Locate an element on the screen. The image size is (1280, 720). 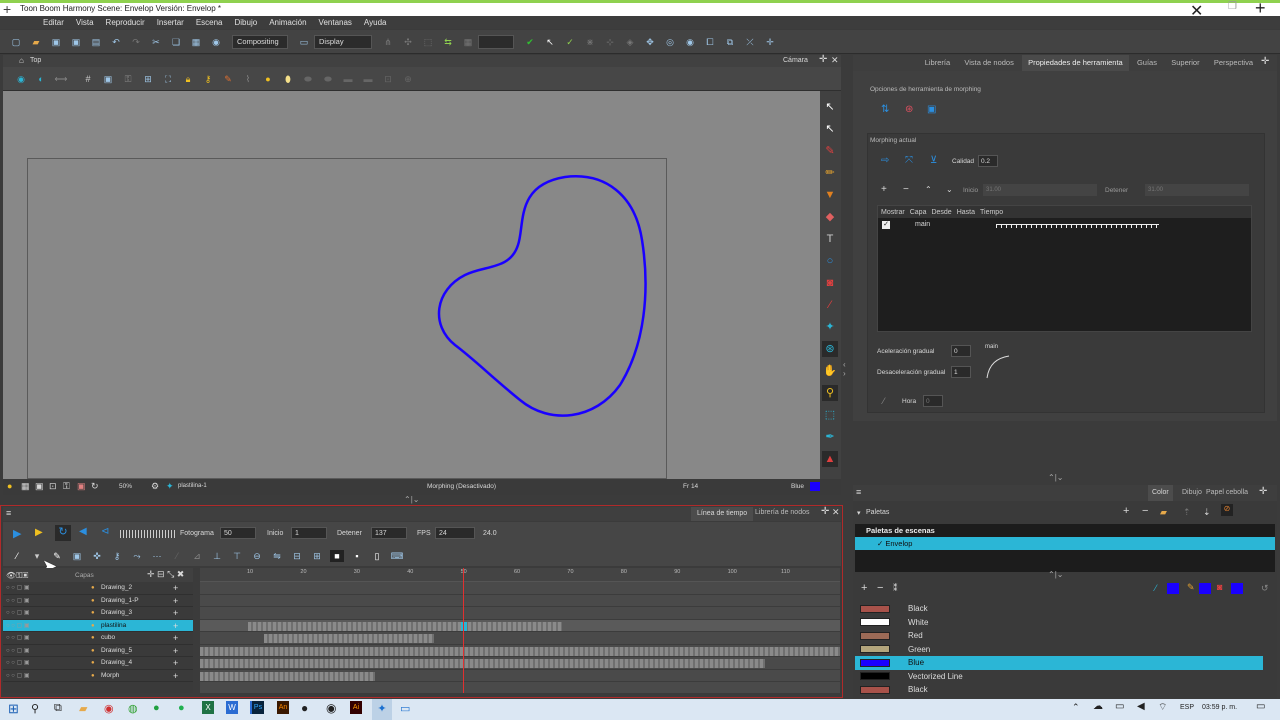
scene-icon: ▤ is located at coordinates (96, 42).